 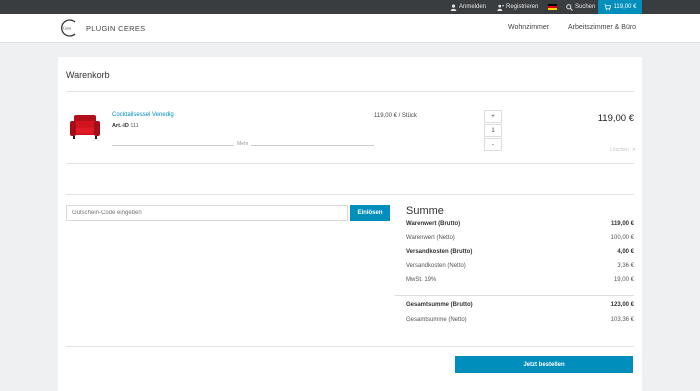 I want to click on search-label: Suchen, so click(x=585, y=7).